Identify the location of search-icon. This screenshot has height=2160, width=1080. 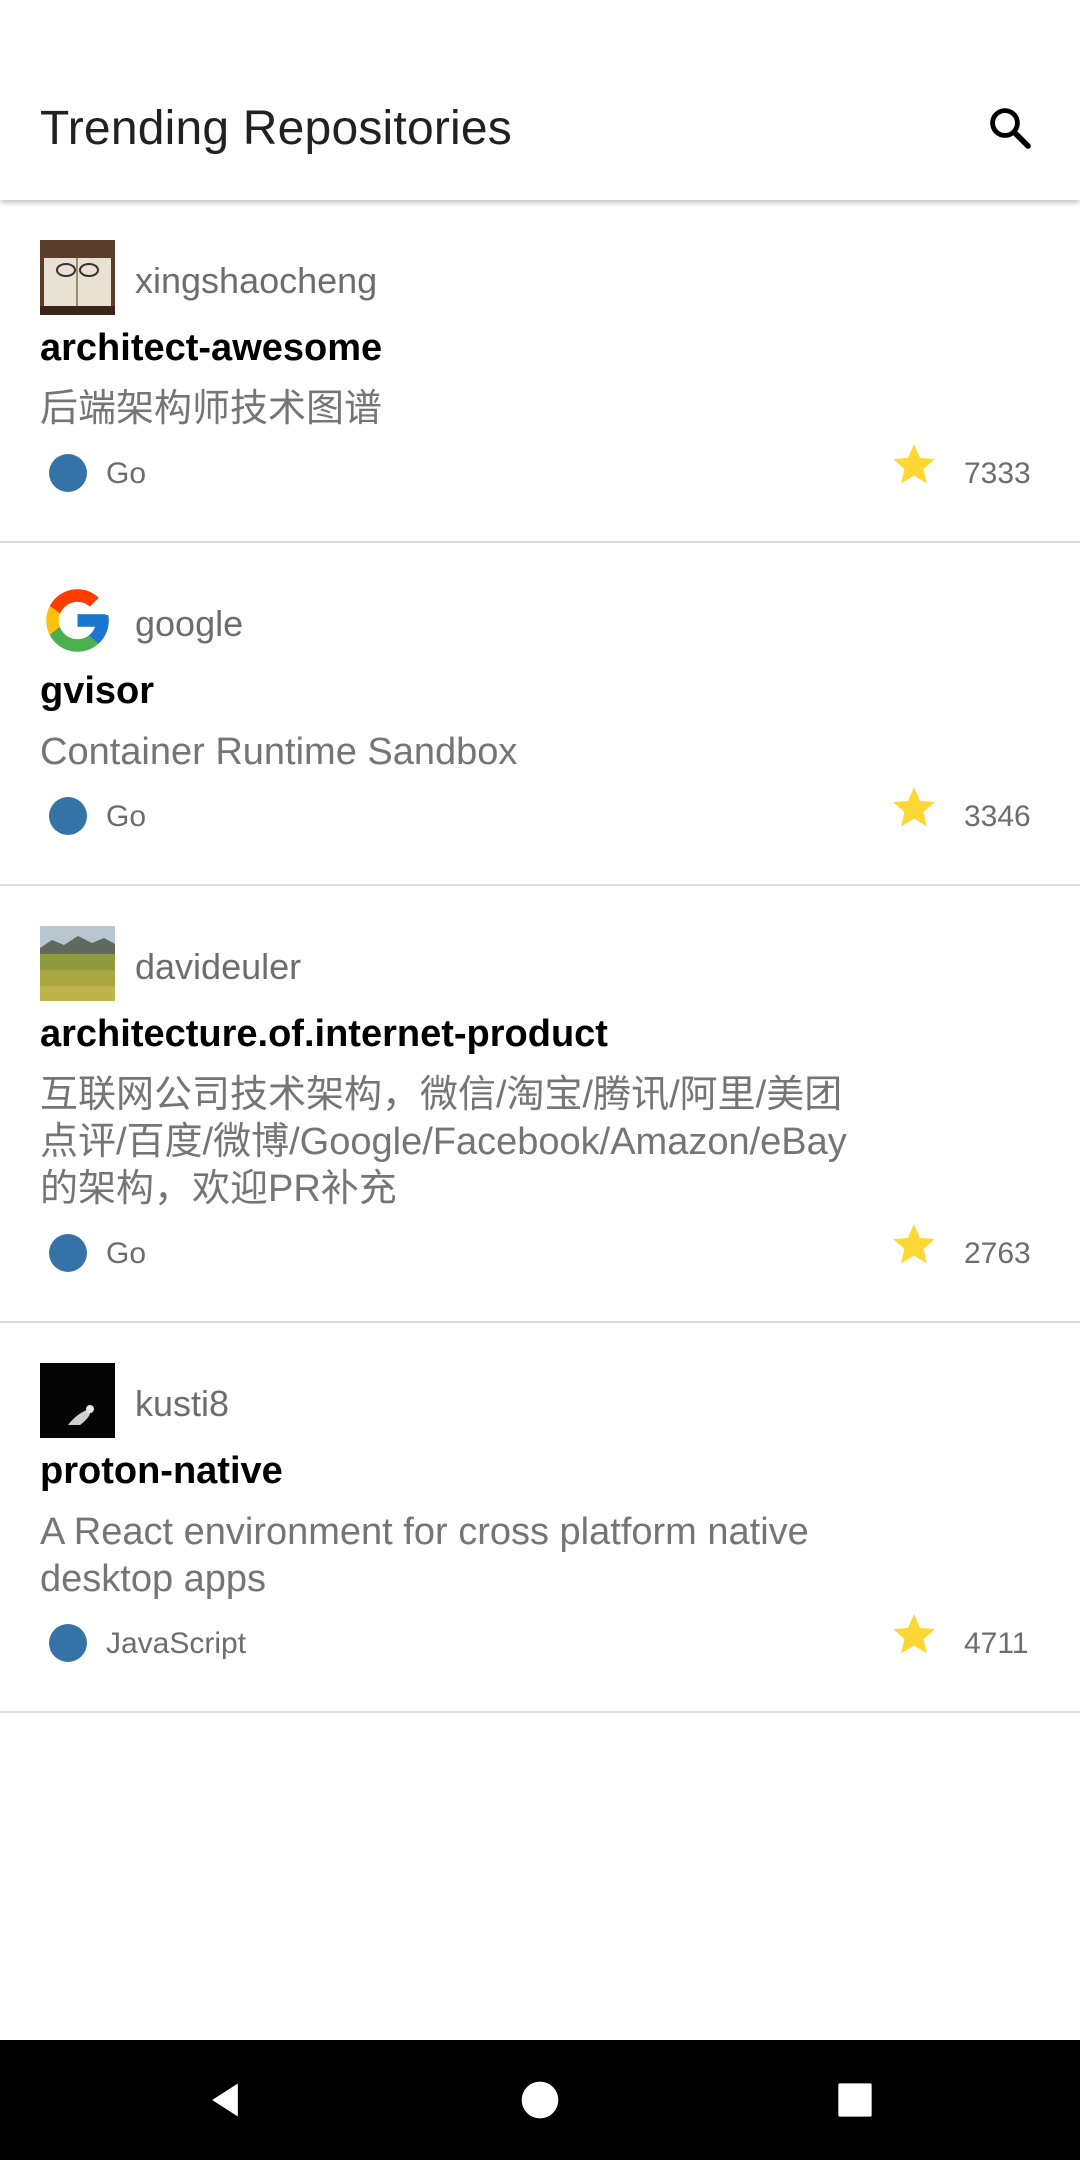
(1010, 128).